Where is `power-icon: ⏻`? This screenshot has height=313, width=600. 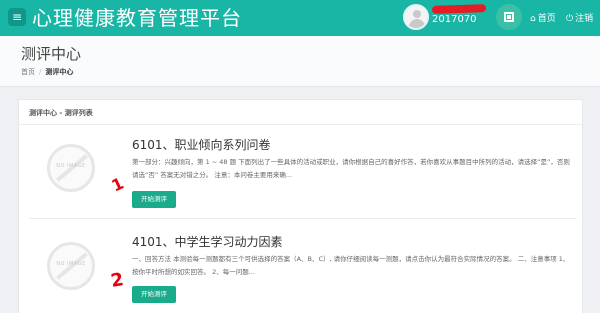
power-icon: ⏻ is located at coordinates (570, 19).